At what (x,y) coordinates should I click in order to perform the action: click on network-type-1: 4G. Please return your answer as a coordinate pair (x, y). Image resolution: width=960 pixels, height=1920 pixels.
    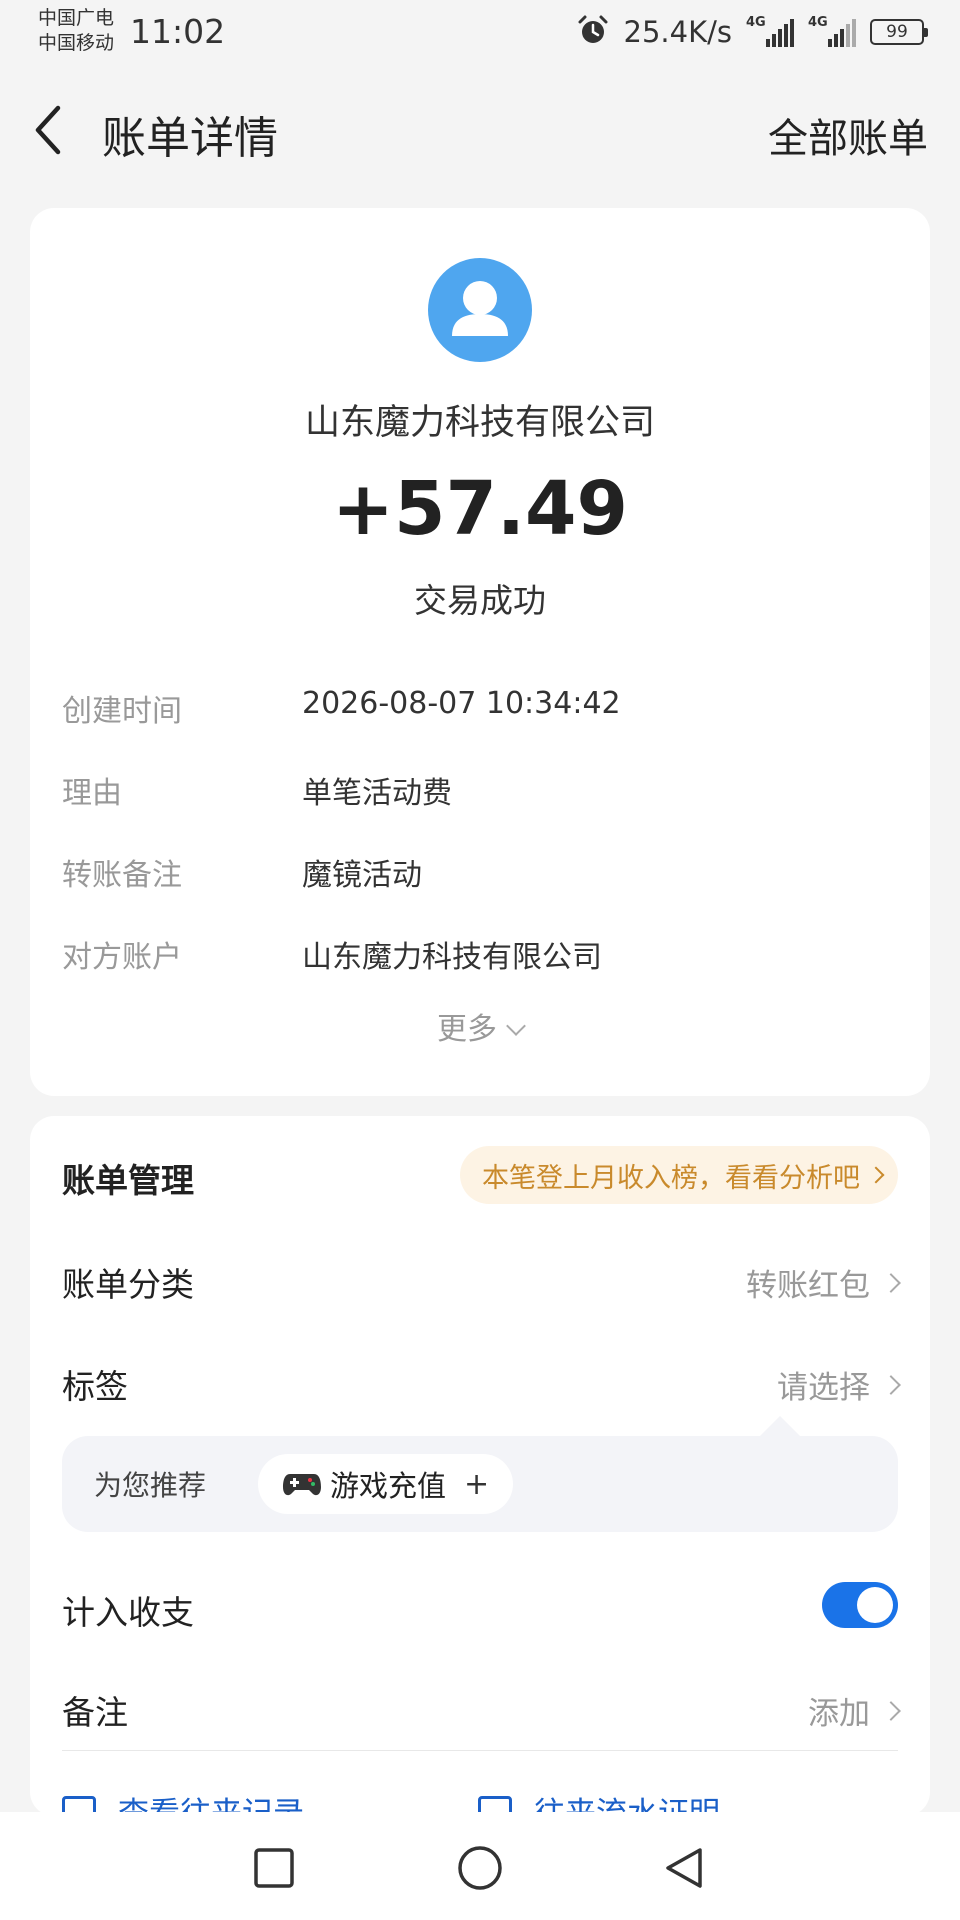
    Looking at the image, I should click on (756, 22).